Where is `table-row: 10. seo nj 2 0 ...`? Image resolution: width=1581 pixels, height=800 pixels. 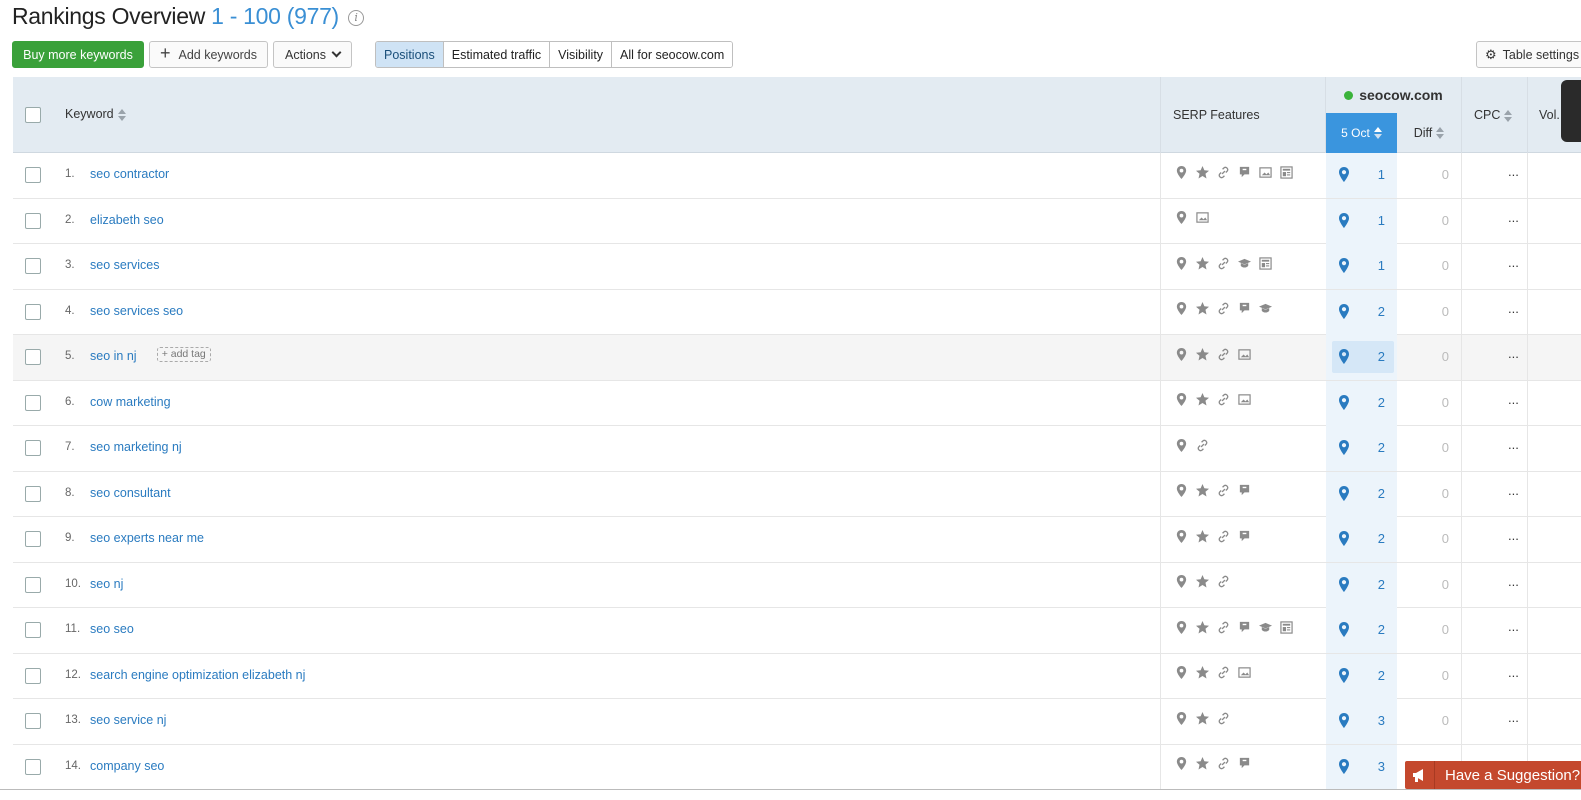
table-row: 10. seo nj 2 0 ... is located at coordinates (797, 585).